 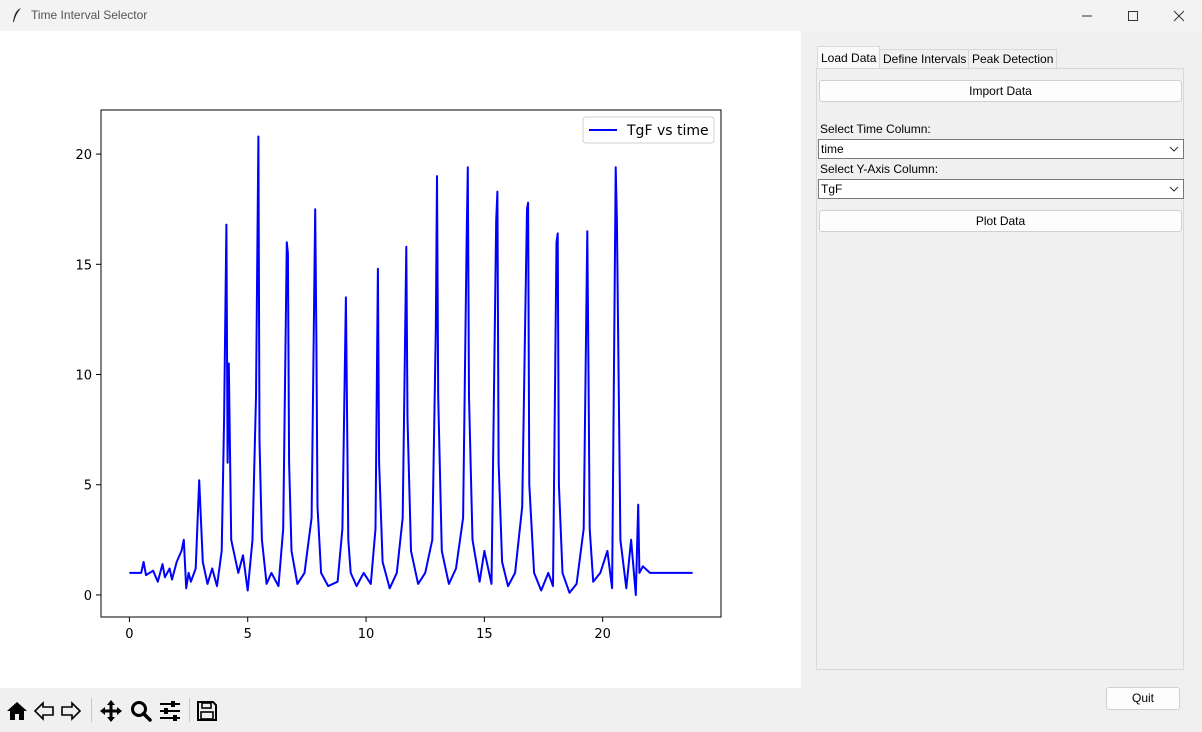 I want to click on maximize-icon, so click(x=1133, y=15).